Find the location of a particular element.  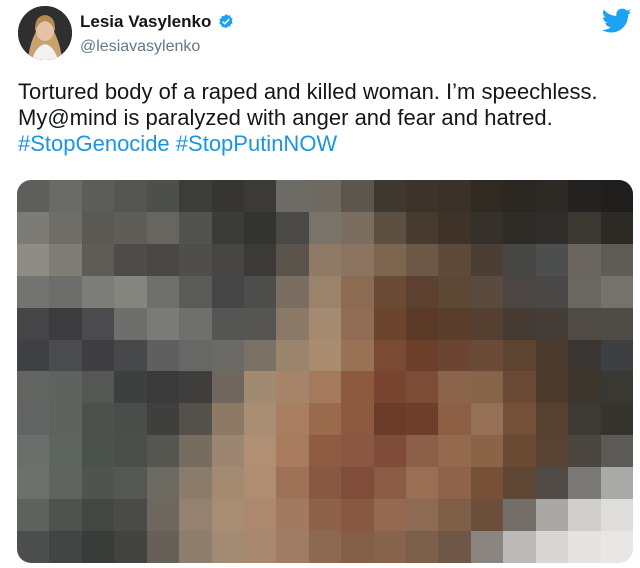

twitter-bird-icon is located at coordinates (617, 21).